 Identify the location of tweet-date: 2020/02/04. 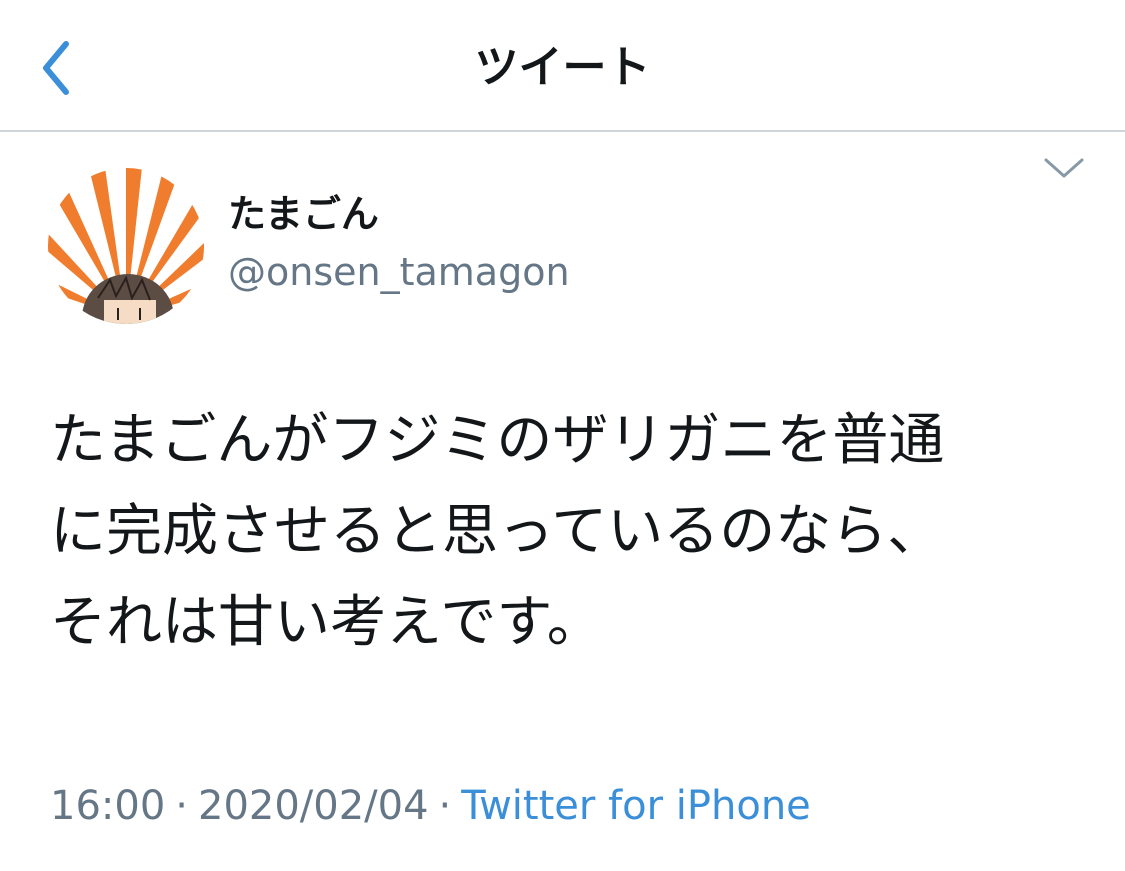
(313, 806).